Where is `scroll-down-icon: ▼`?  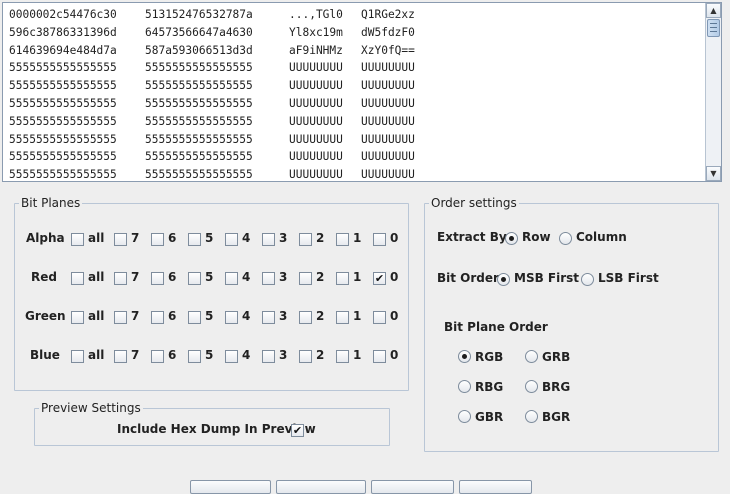 scroll-down-icon: ▼ is located at coordinates (713, 173).